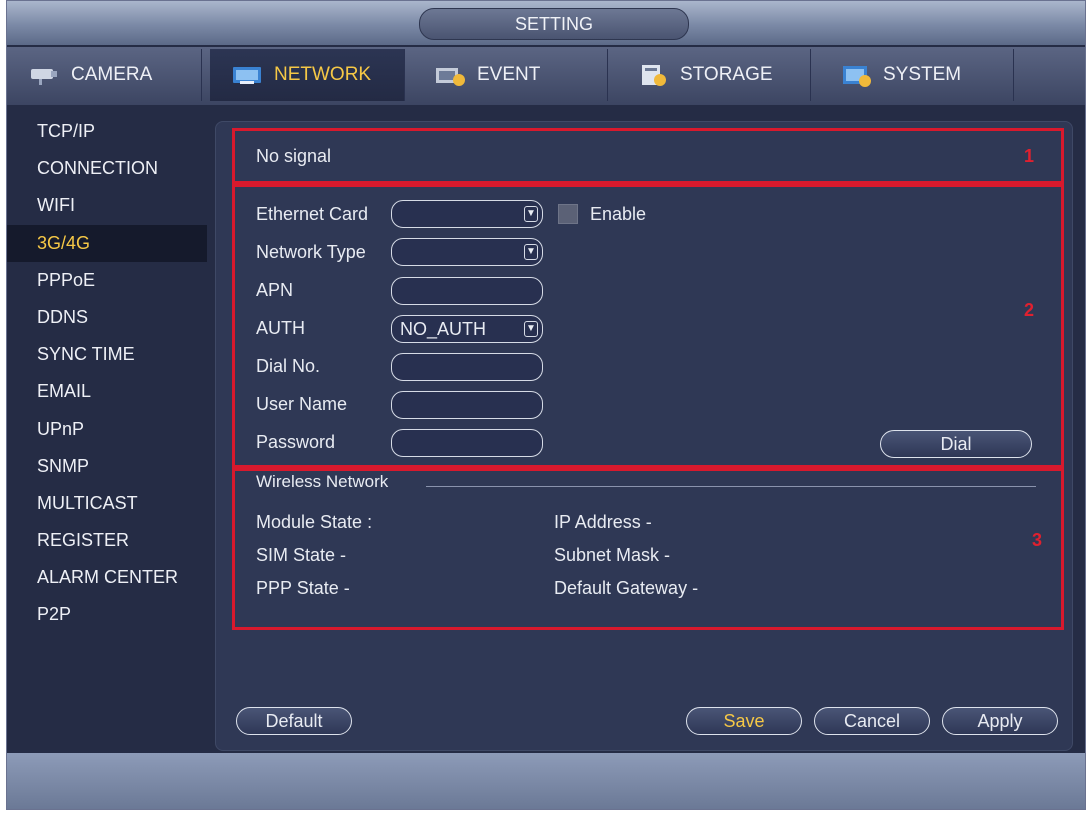  Describe the element at coordinates (1029, 156) in the screenshot. I see `annotation-number-1: 1` at that location.